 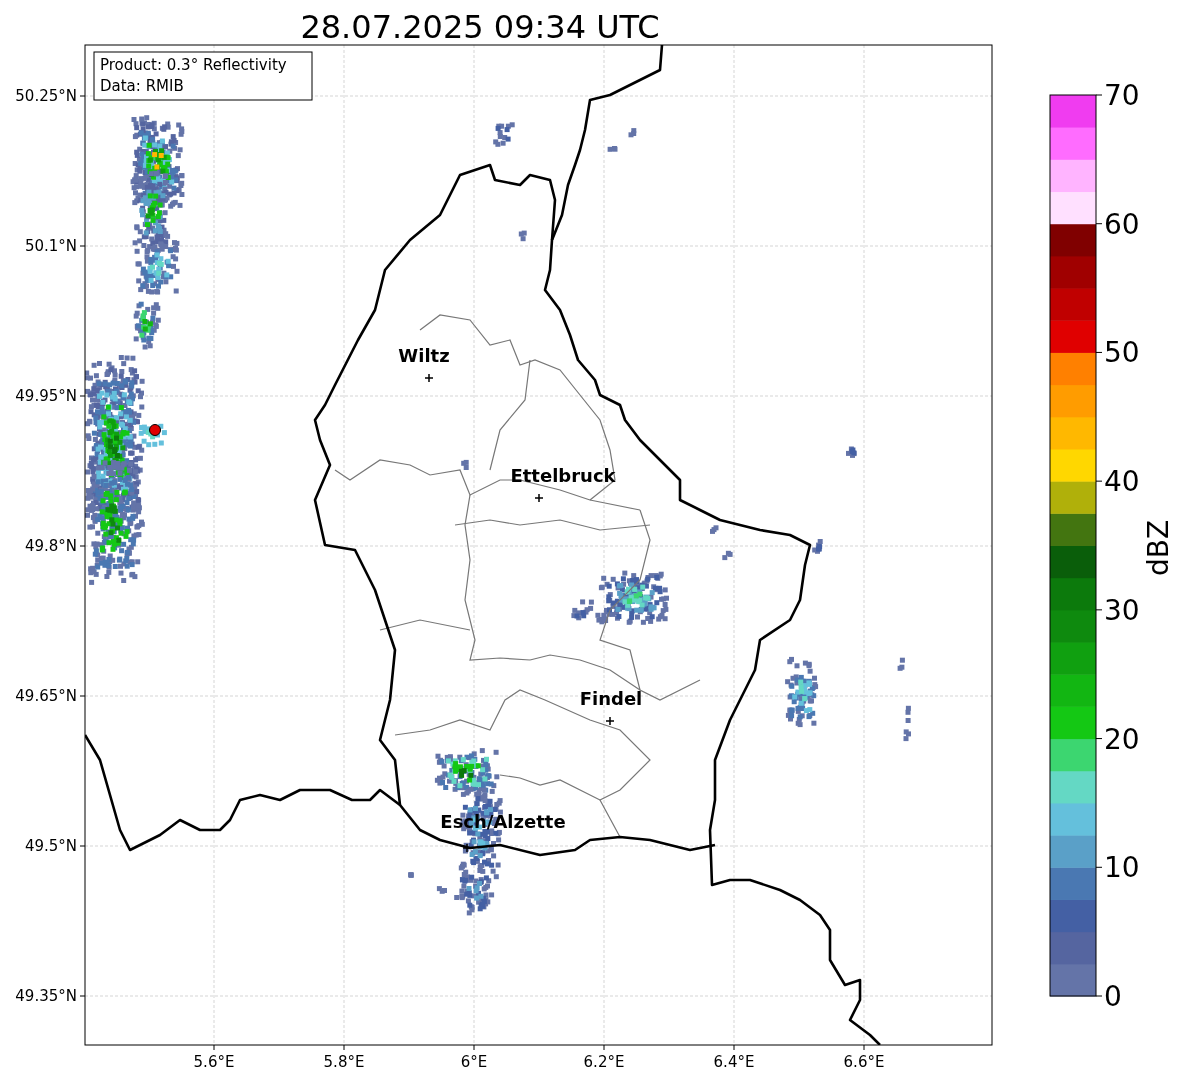 What do you see at coordinates (214, 1062) in the screenshot?
I see `longitude-label: 5.6°E` at bounding box center [214, 1062].